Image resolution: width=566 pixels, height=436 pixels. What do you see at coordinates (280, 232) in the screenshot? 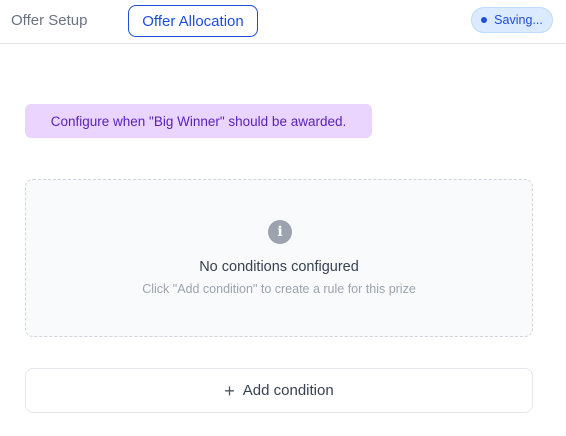
I see `info-icon: i` at bounding box center [280, 232].